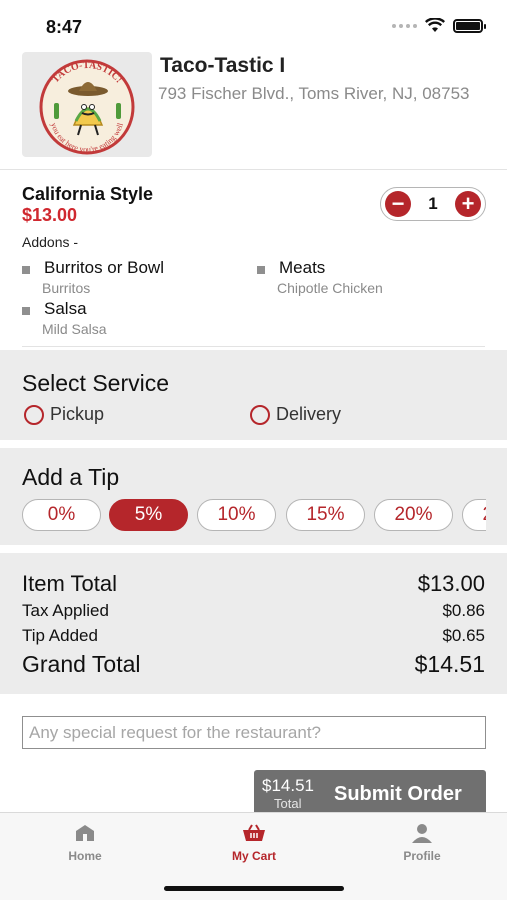  What do you see at coordinates (325, 515) in the screenshot?
I see `tip-option-15: 15%` at bounding box center [325, 515].